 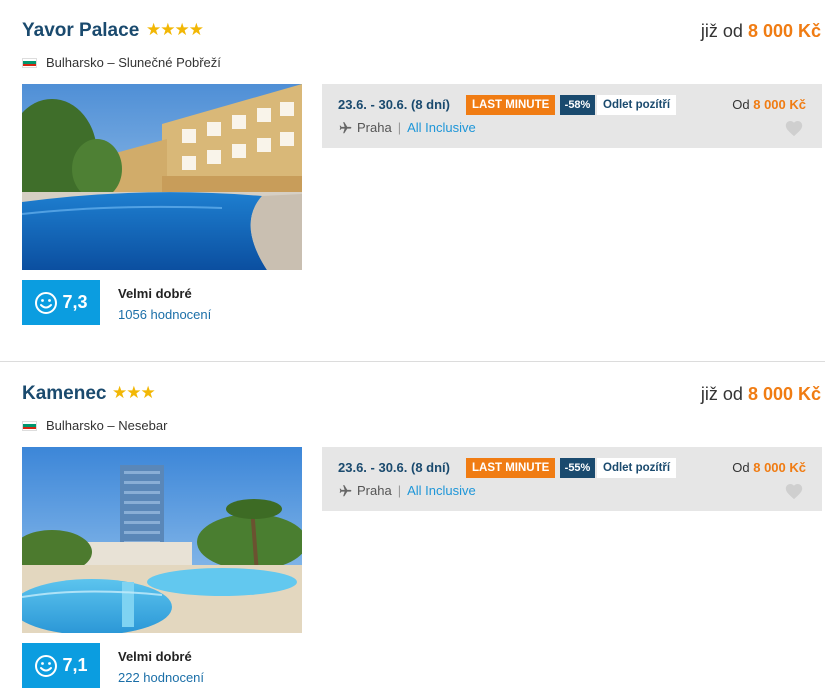 What do you see at coordinates (161, 667) in the screenshot?
I see `rating-summary: Velmi dobré 222 hodnocení` at bounding box center [161, 667].